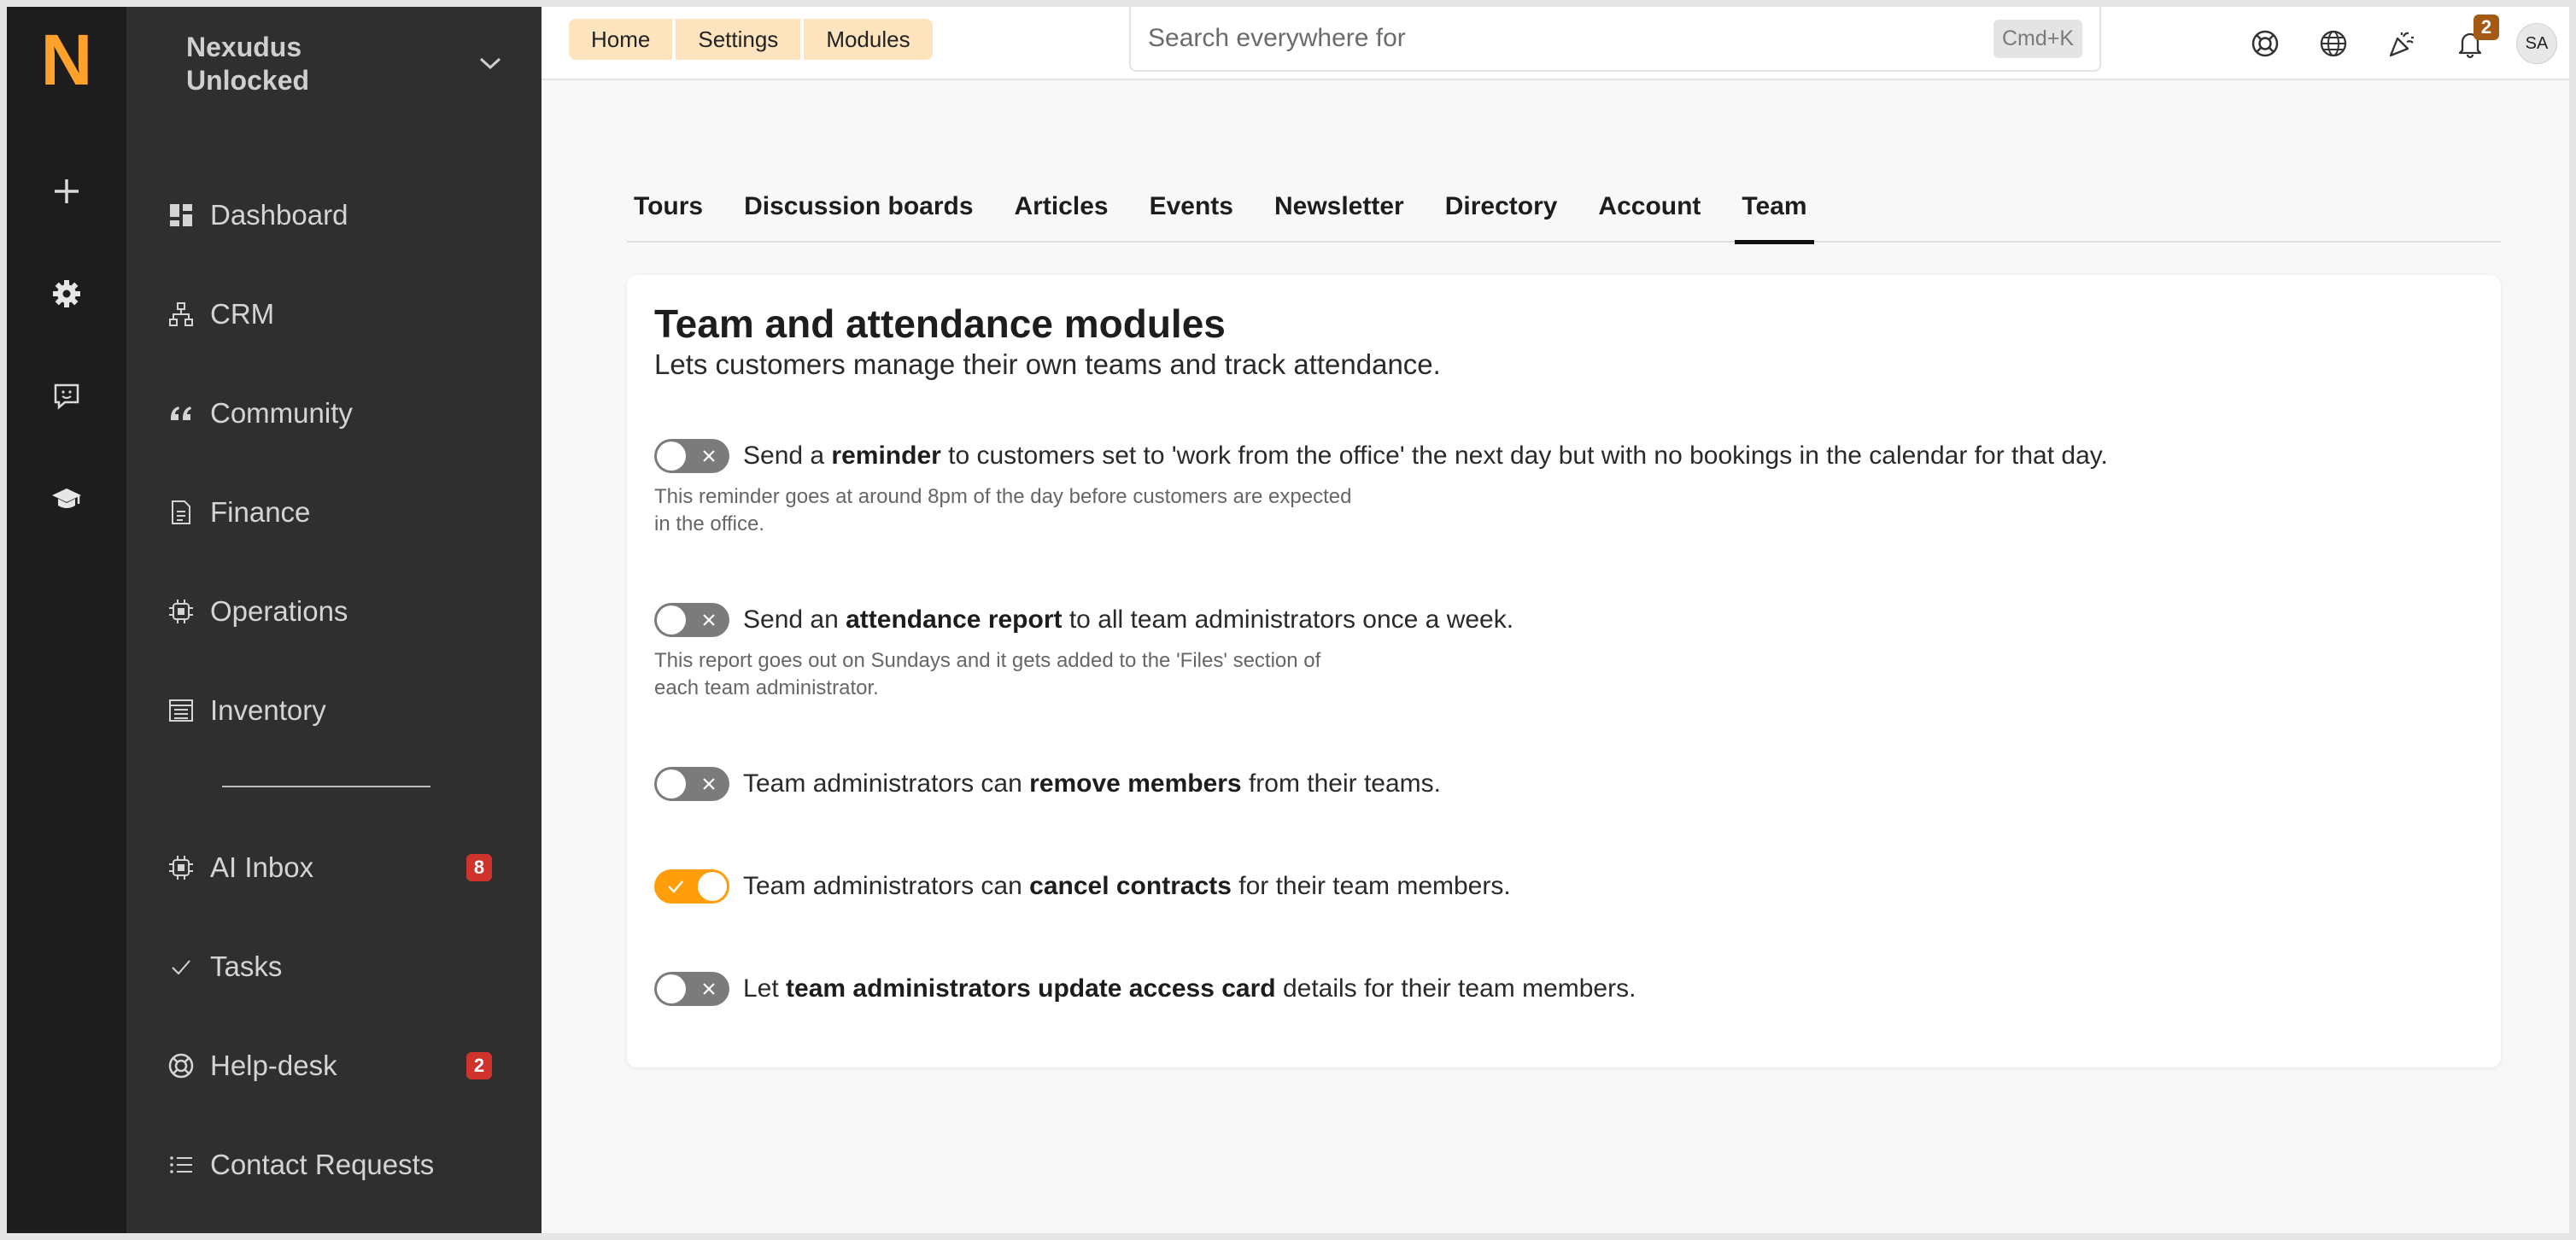 Image resolution: width=2576 pixels, height=1240 pixels. What do you see at coordinates (348, 69) in the screenshot?
I see `org-switcher: Nexudus Unlocked` at bounding box center [348, 69].